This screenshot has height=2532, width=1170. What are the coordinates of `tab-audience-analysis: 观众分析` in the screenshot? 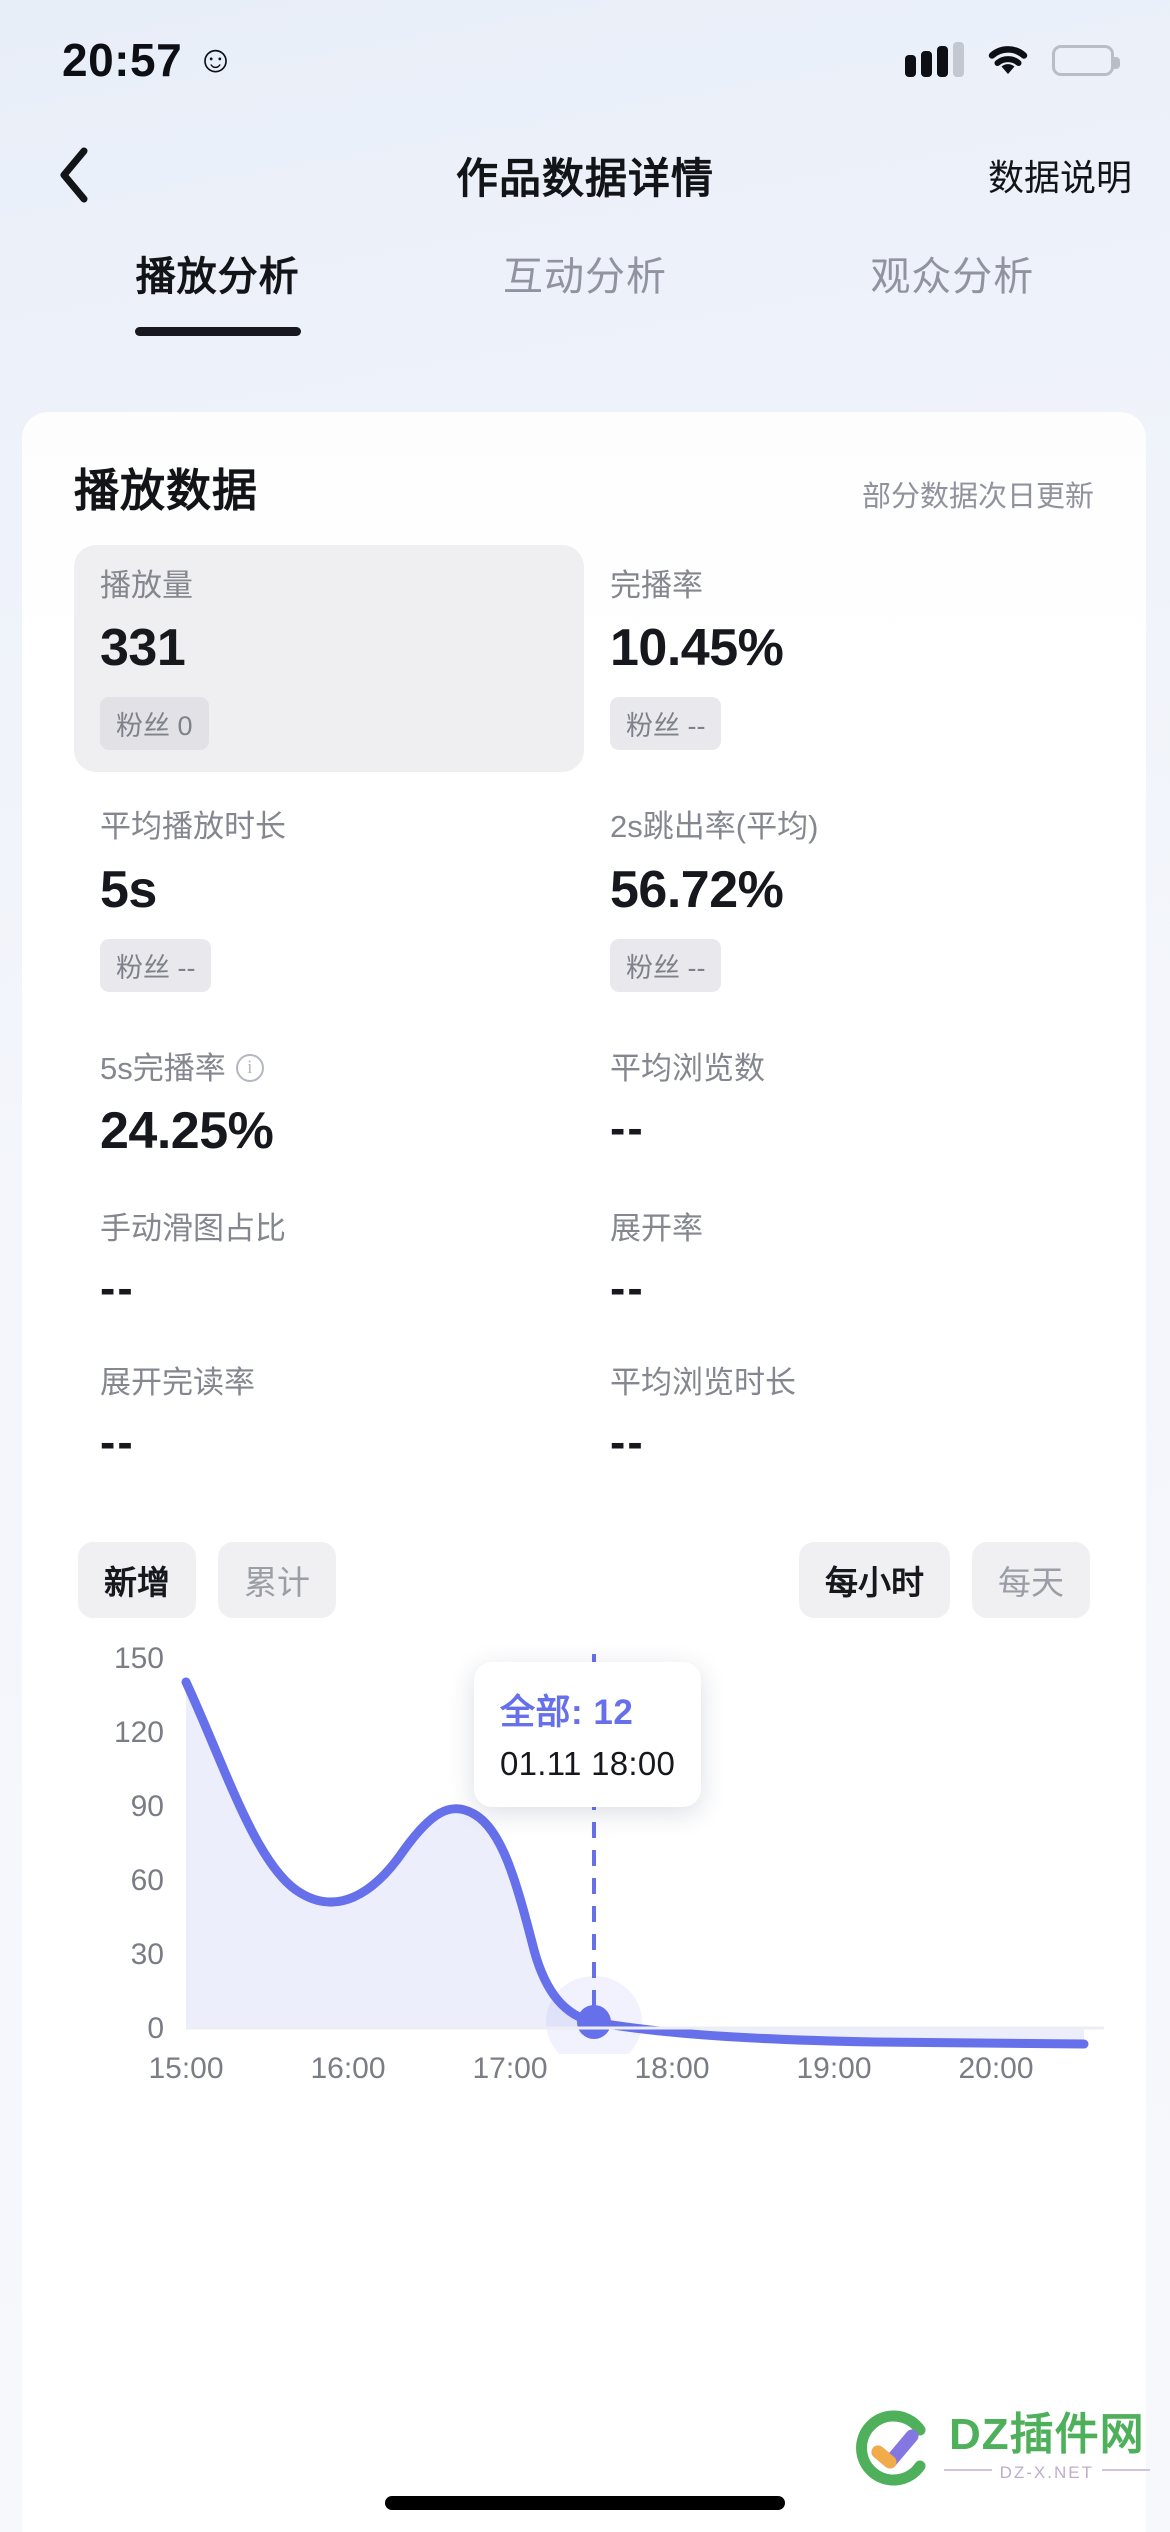 It's located at (952, 289).